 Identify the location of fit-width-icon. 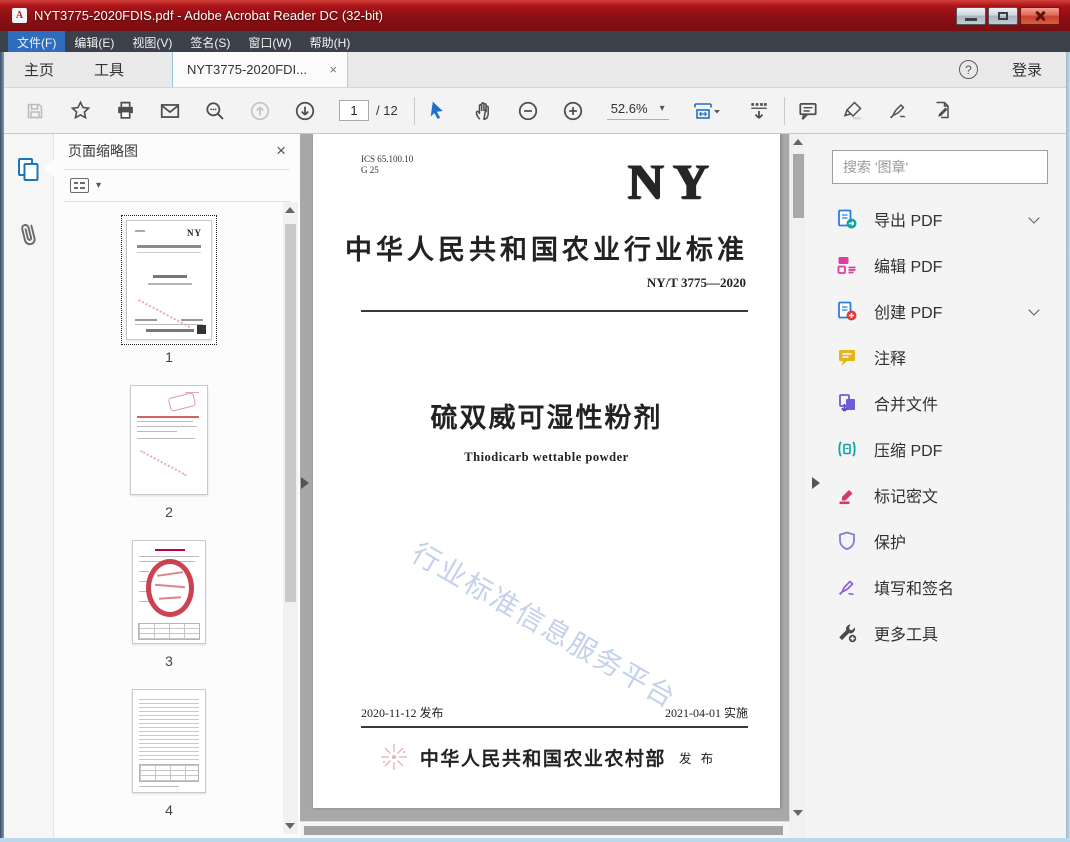
(706, 110).